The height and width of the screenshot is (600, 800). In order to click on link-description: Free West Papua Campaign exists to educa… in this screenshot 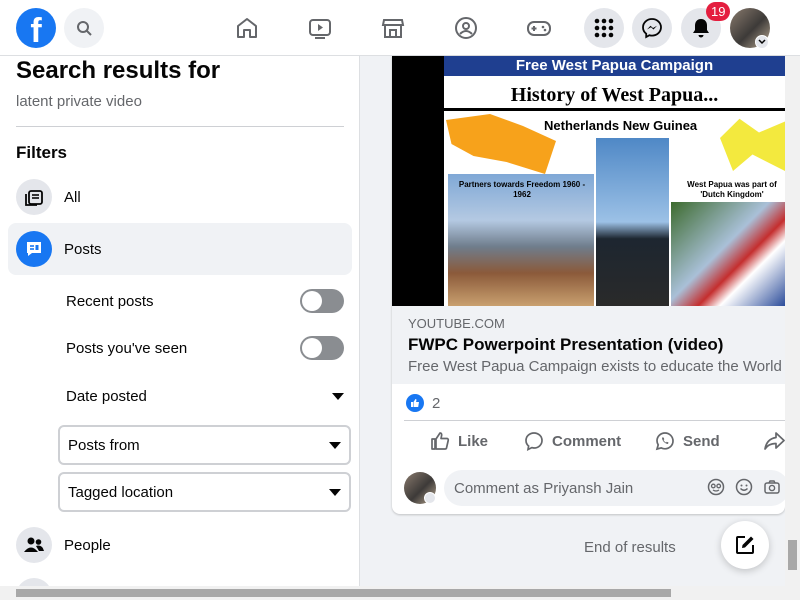, I will do `click(595, 366)`.